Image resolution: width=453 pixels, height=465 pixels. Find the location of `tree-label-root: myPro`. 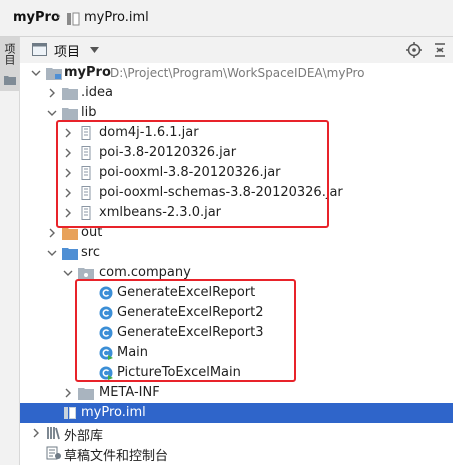

tree-label-root: myPro is located at coordinates (87, 72).